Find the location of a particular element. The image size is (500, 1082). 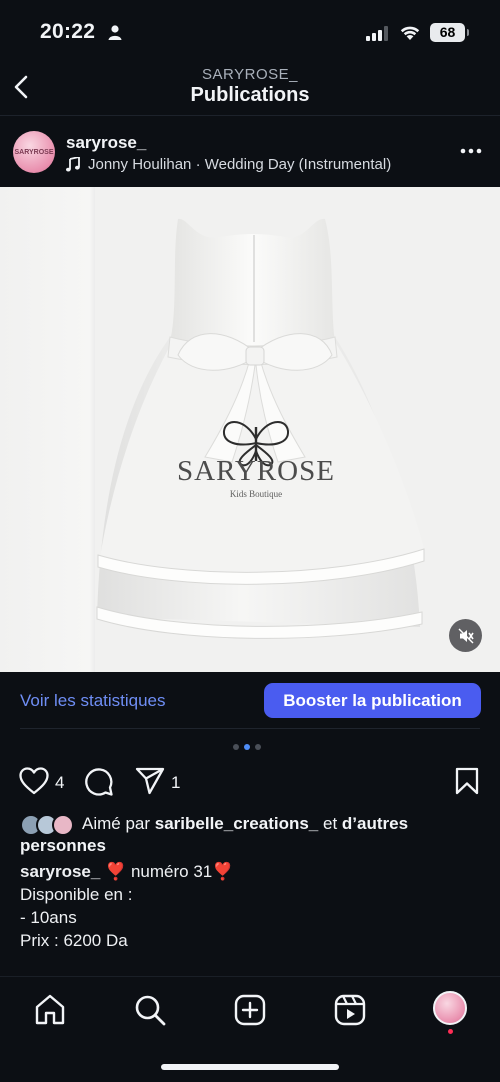

caption-text: ❣️ numéro 31❣️ is located at coordinates (167, 871).